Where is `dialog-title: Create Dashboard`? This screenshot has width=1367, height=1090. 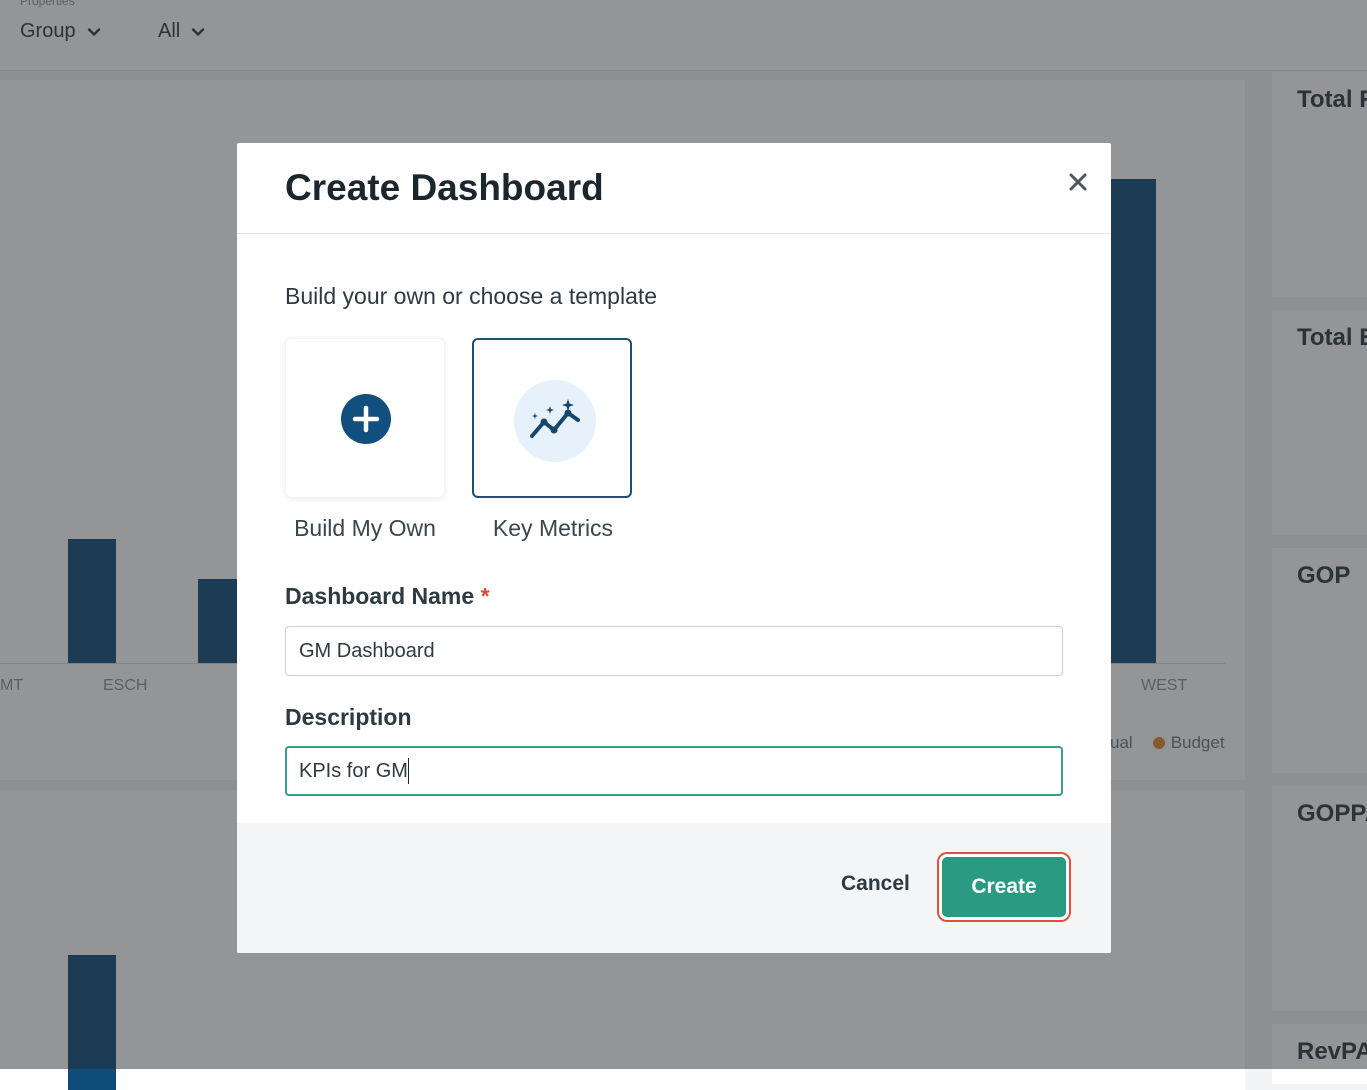 dialog-title: Create Dashboard is located at coordinates (444, 187).